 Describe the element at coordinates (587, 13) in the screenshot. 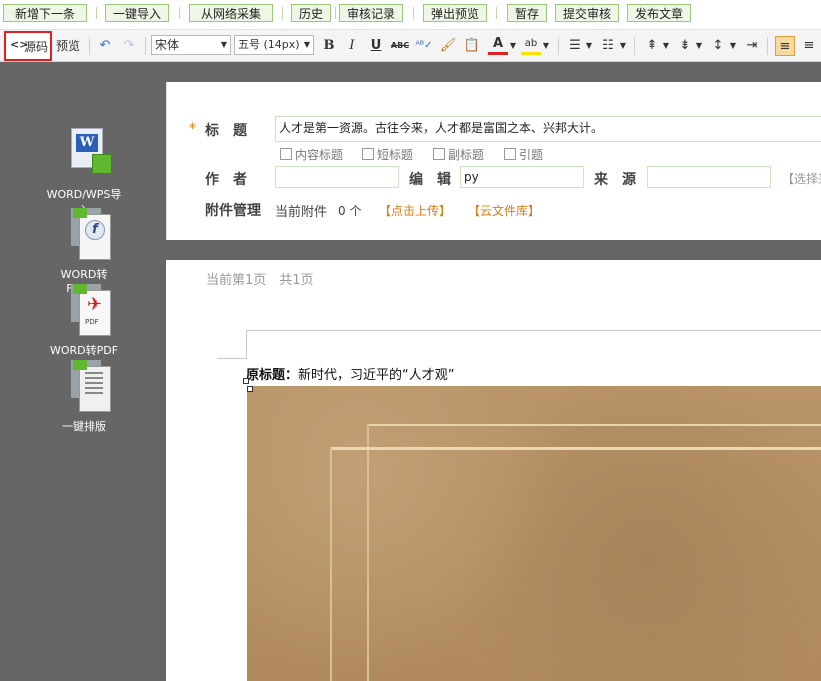

I see `submit-review-button: 提交审核` at that location.